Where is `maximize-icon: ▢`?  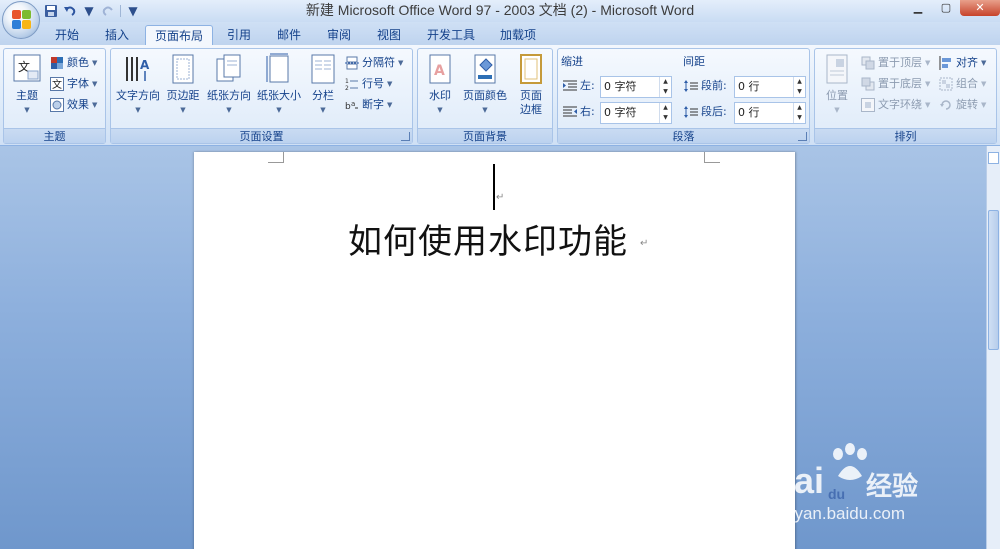
maximize-icon: ▢ is located at coordinates (946, 8).